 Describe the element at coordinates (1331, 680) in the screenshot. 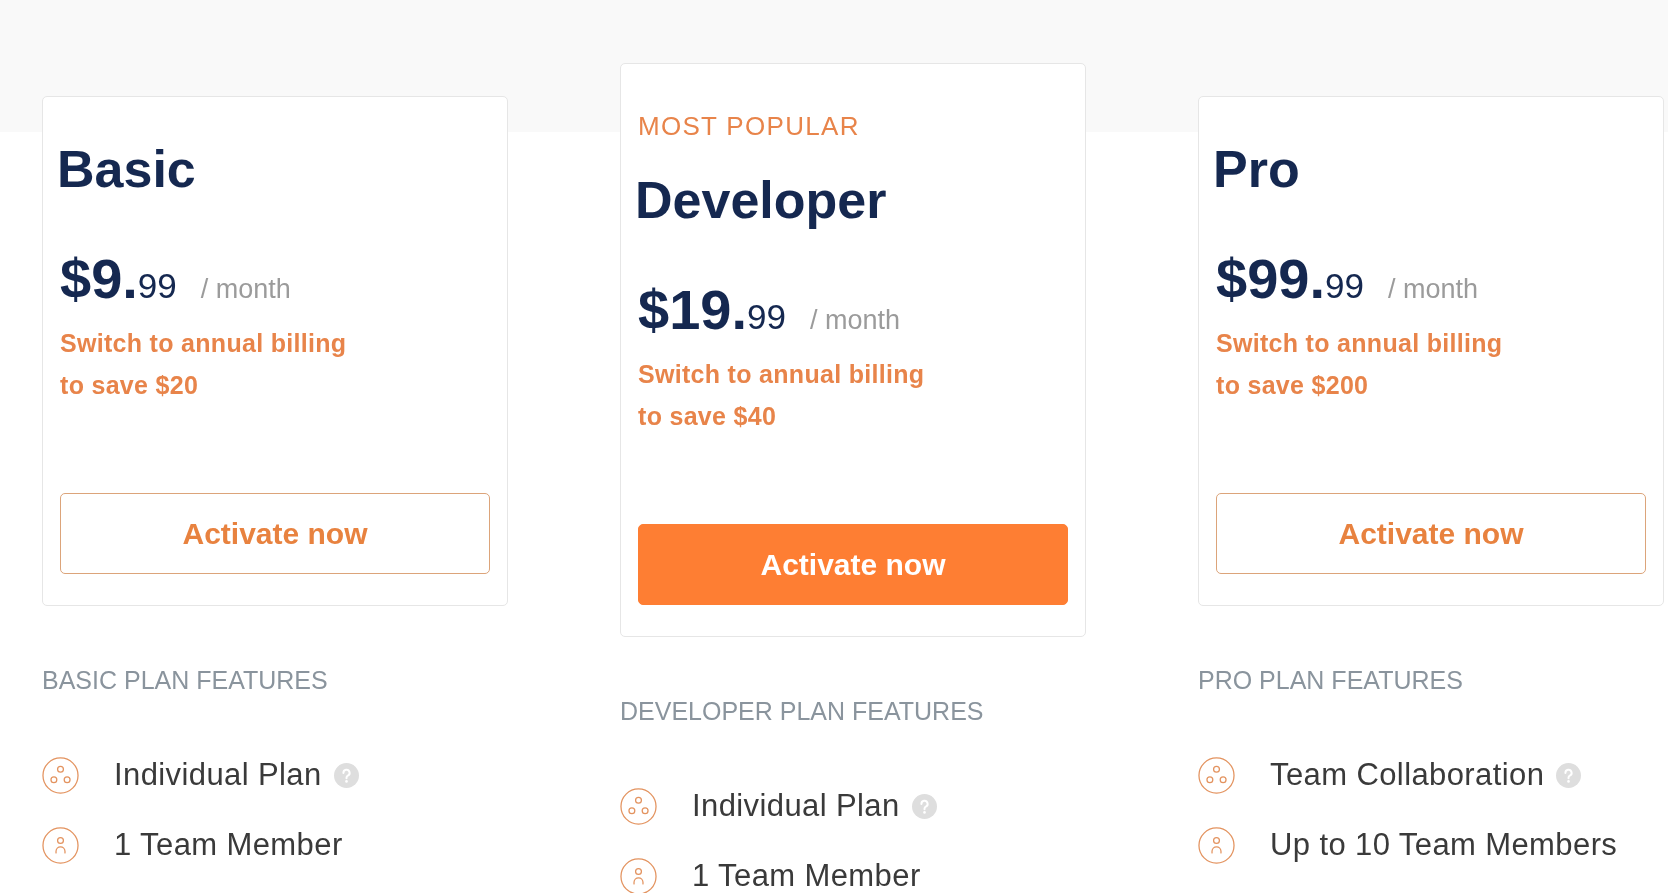

I see `features-heading: PRO PLAN FEATURES` at that location.